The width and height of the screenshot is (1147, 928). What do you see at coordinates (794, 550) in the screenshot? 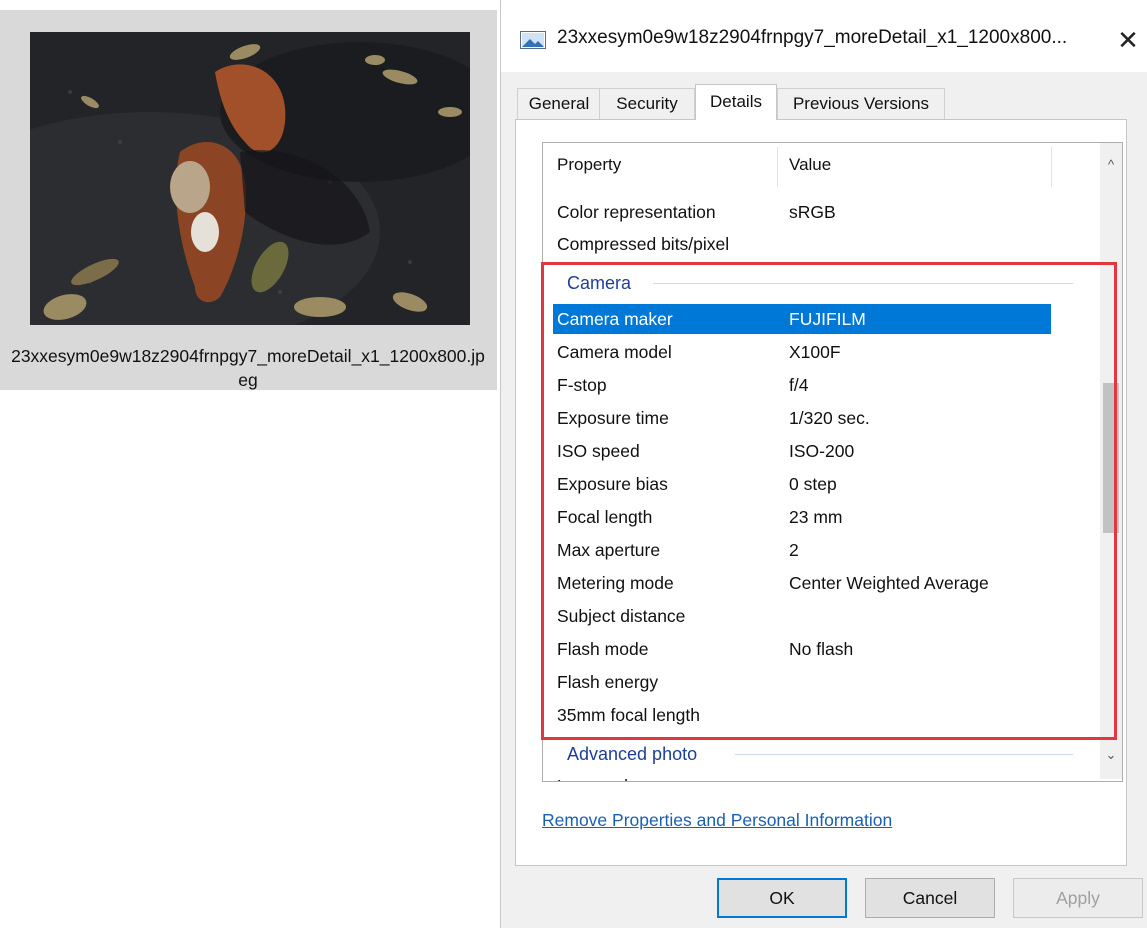
I see `property-value: 2` at bounding box center [794, 550].